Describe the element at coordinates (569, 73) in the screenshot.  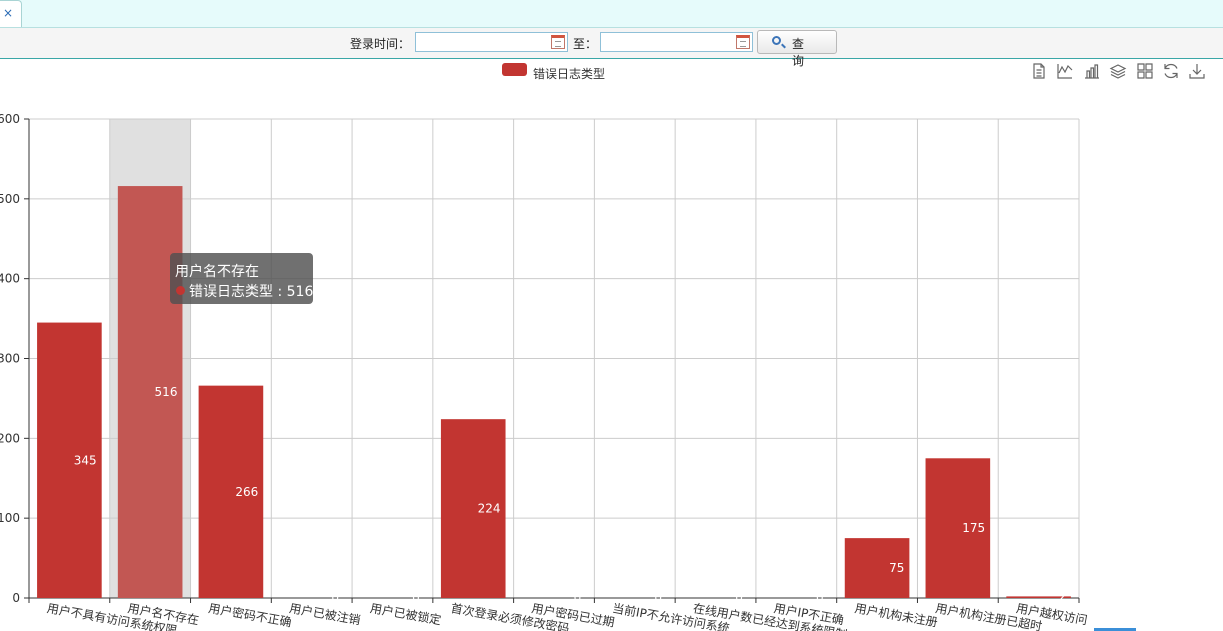
I see `legend-label: 错误日志类型` at that location.